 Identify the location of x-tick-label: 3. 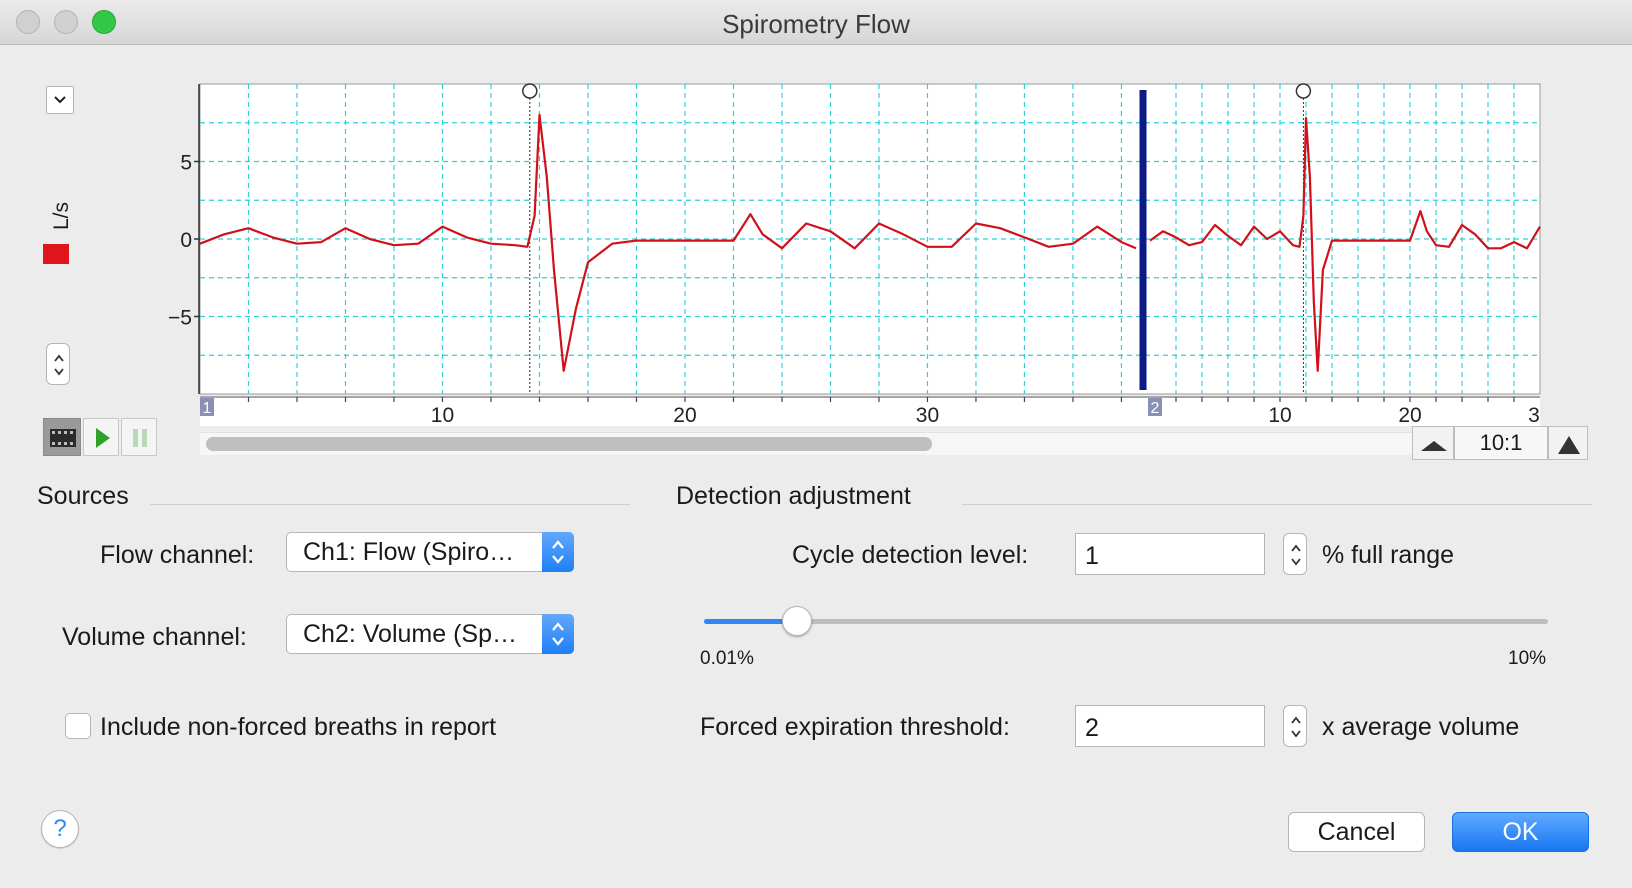
(1534, 415).